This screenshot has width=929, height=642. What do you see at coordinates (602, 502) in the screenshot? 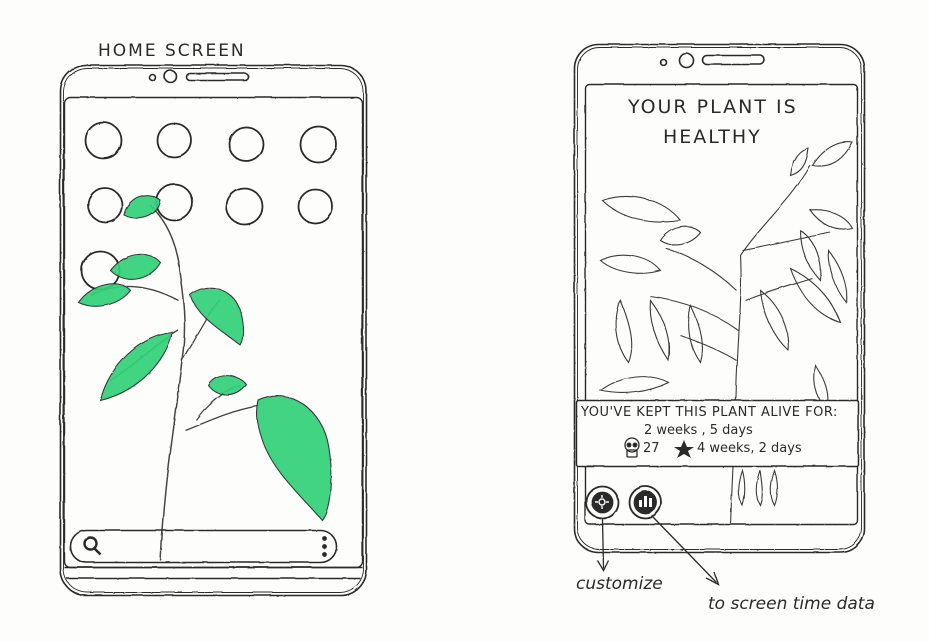
I see `customize-button` at bounding box center [602, 502].